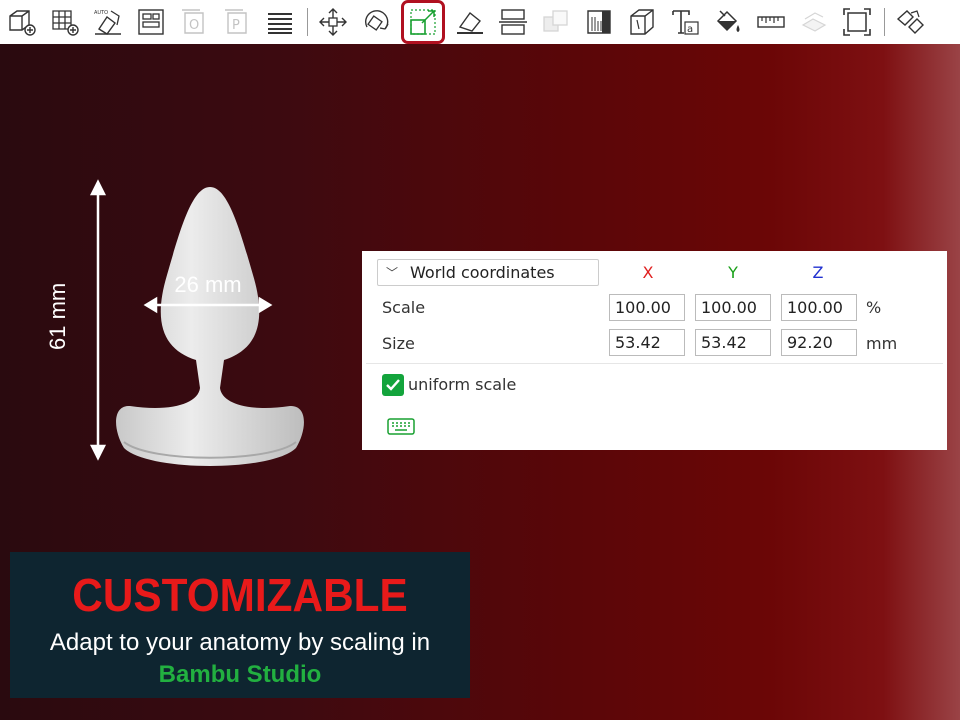 Image resolution: width=960 pixels, height=720 pixels. What do you see at coordinates (398, 343) in the screenshot?
I see `size-row-label: Size` at bounding box center [398, 343].